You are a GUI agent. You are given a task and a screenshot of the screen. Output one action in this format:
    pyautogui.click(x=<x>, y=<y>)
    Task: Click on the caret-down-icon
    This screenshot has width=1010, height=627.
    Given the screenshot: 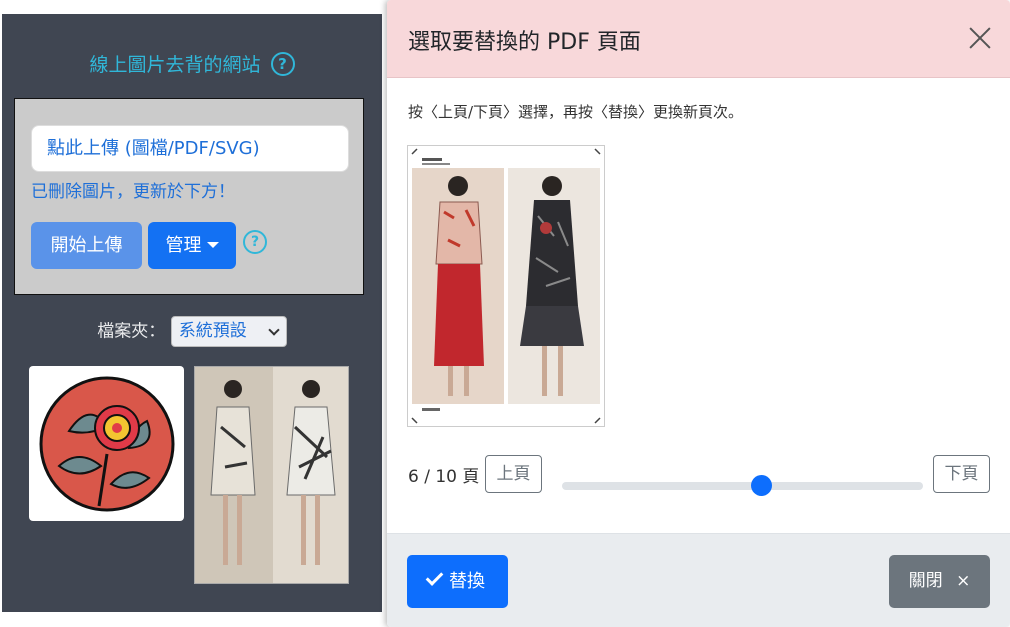 What is the action you would take?
    pyautogui.click(x=212, y=245)
    